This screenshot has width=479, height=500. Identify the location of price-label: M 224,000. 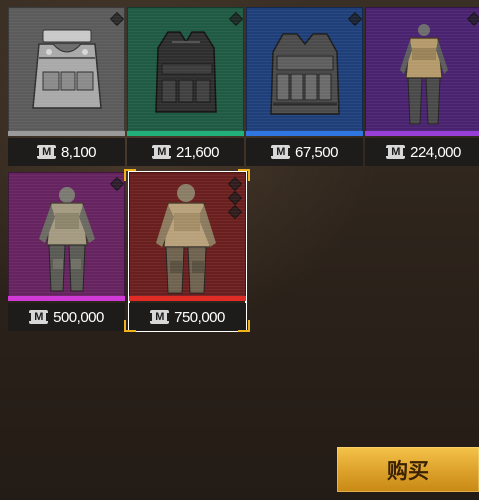
(422, 152).